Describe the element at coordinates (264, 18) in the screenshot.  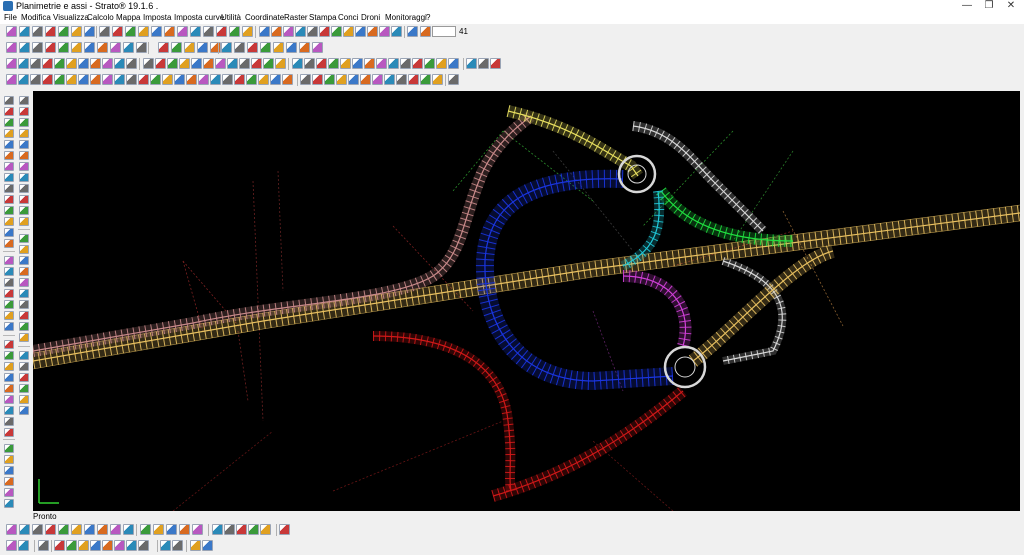
I see `menu-coordinate: Coordinate` at that location.